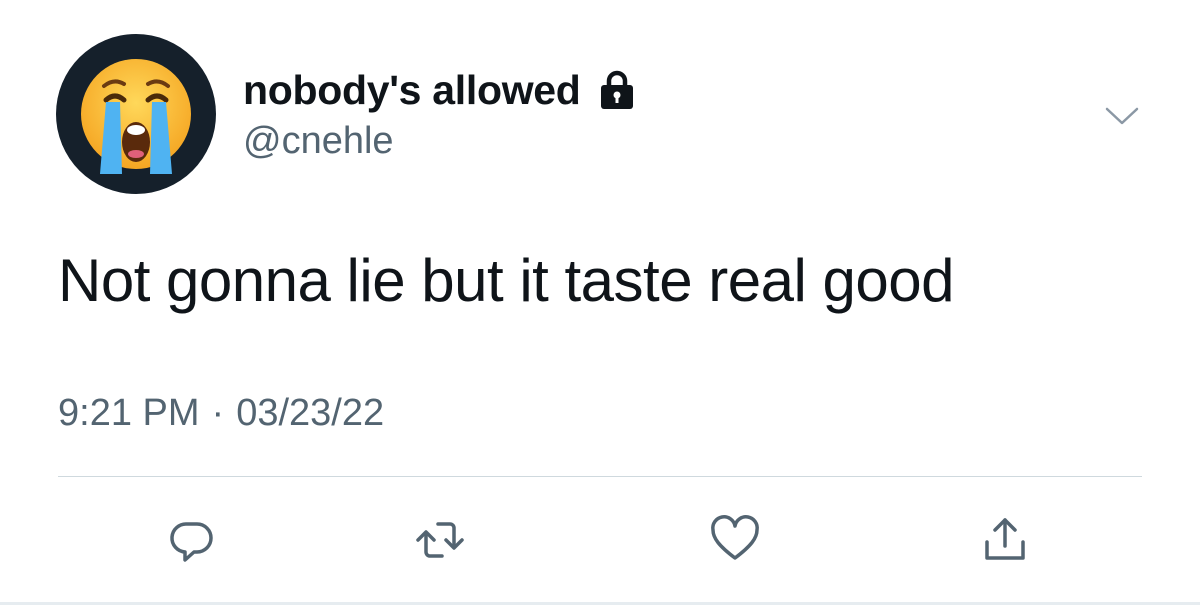 This screenshot has height=605, width=1200. Describe the element at coordinates (318, 141) in the screenshot. I see `author-handle: @cnehle` at that location.